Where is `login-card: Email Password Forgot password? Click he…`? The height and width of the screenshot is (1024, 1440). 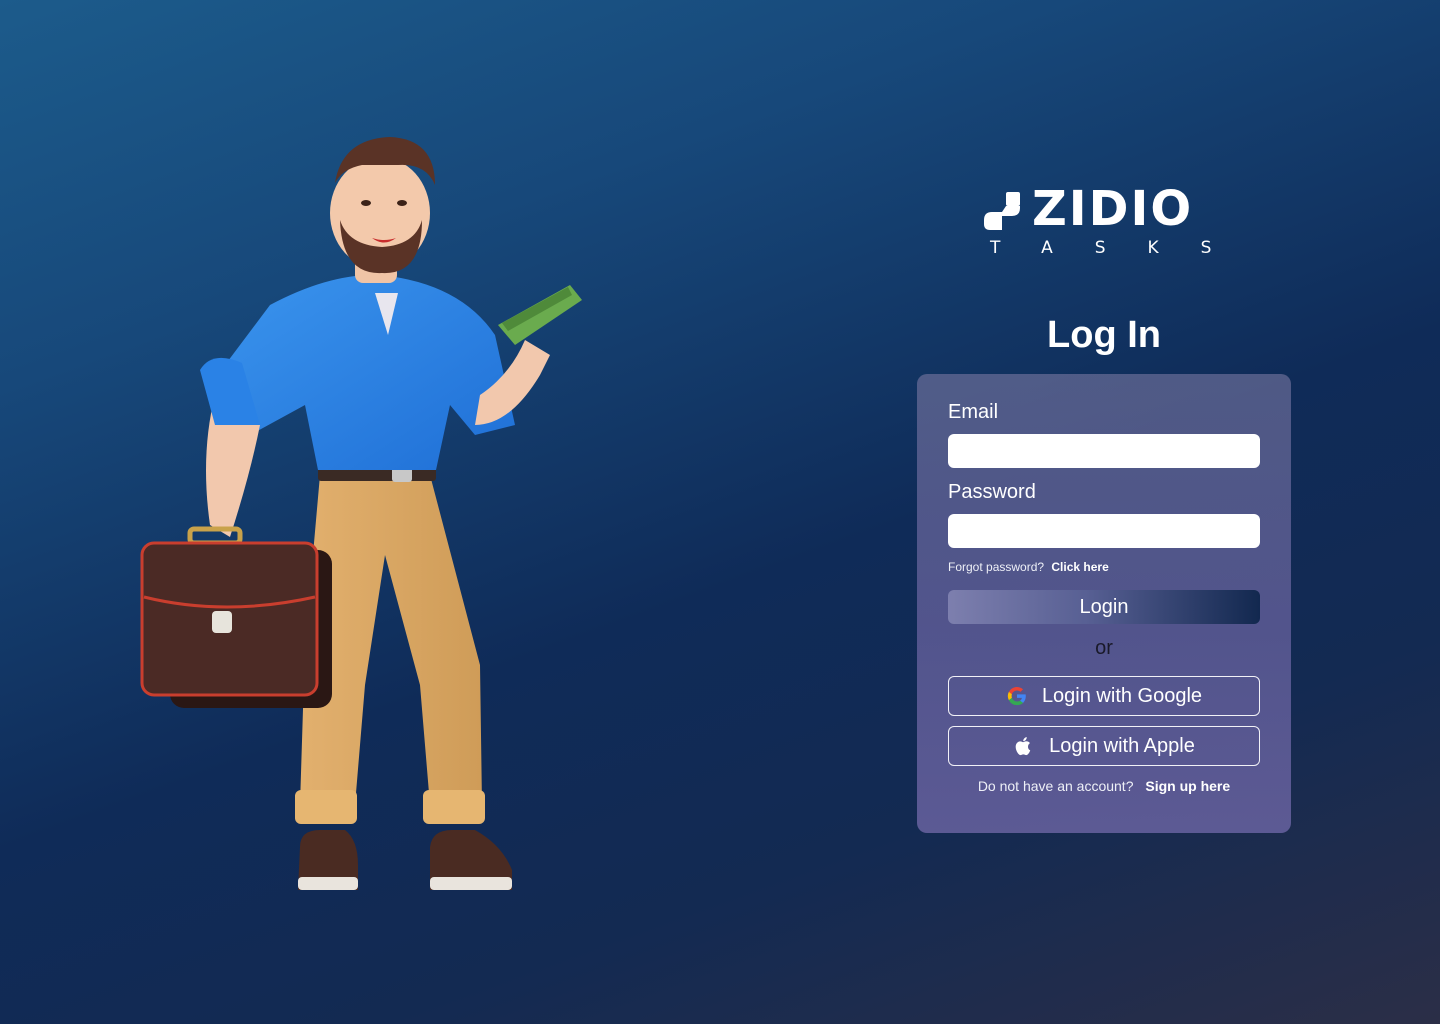 login-card: Email Password Forgot password? Click he… is located at coordinates (1104, 603).